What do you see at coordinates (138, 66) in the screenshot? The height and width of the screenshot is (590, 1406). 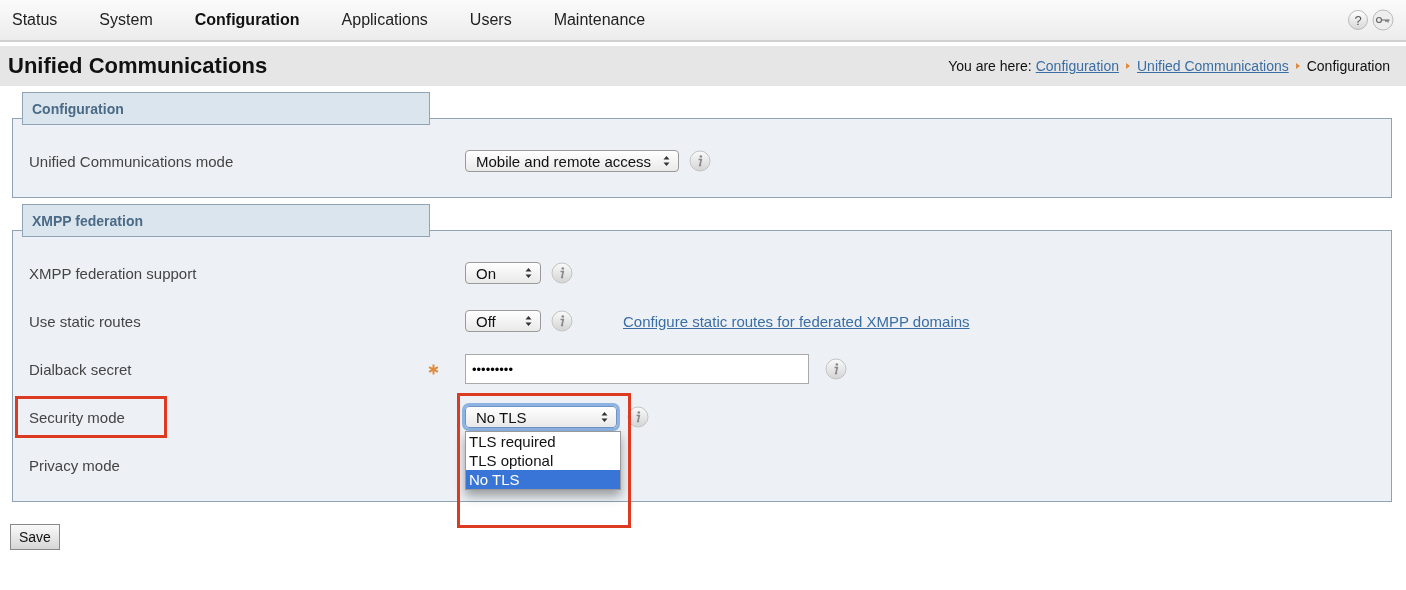 I see `page-title: Unified Communications` at bounding box center [138, 66].